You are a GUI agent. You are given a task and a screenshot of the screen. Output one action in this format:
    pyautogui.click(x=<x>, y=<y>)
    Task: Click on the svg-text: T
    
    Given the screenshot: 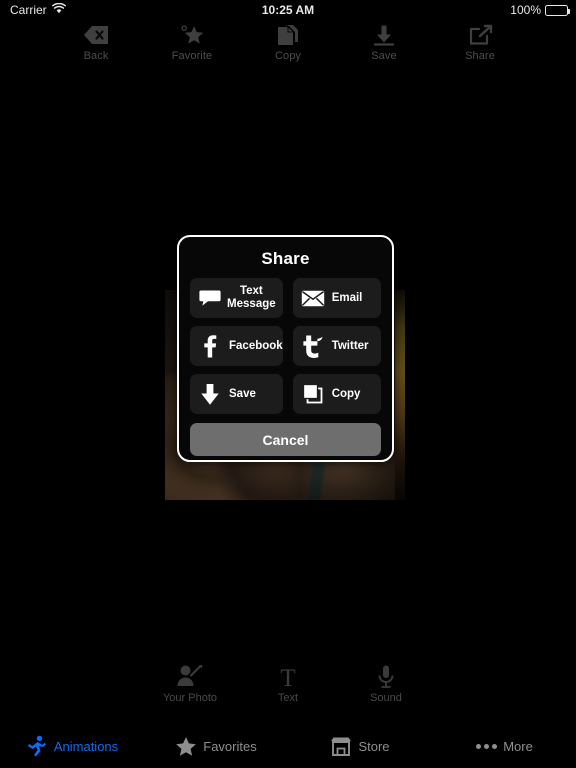 What is the action you would take?
    pyautogui.click(x=287, y=677)
    